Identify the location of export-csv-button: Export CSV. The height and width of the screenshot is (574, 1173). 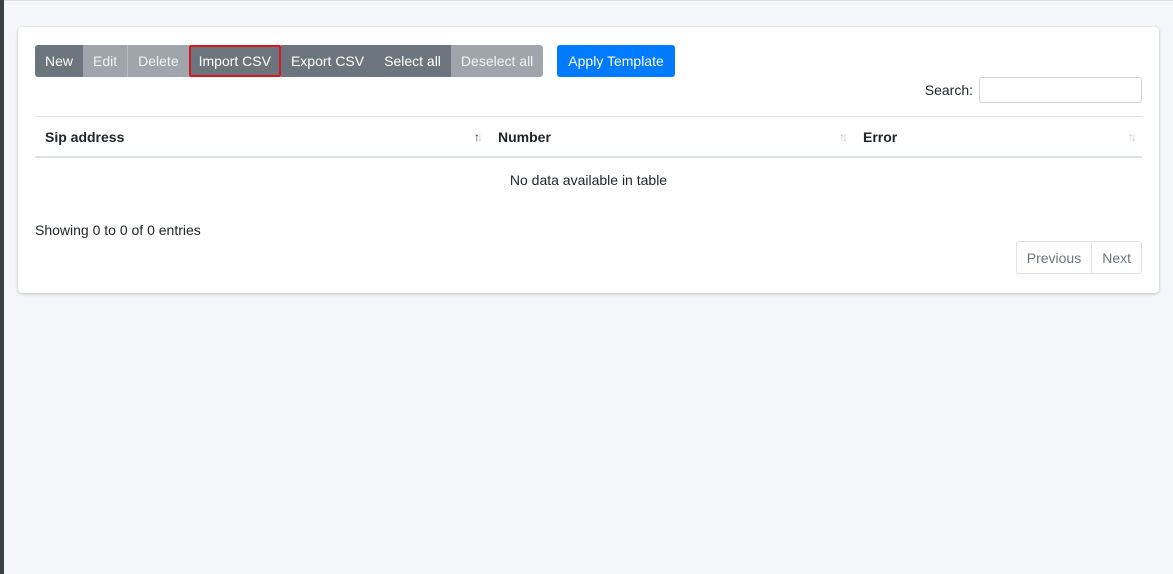
(327, 61).